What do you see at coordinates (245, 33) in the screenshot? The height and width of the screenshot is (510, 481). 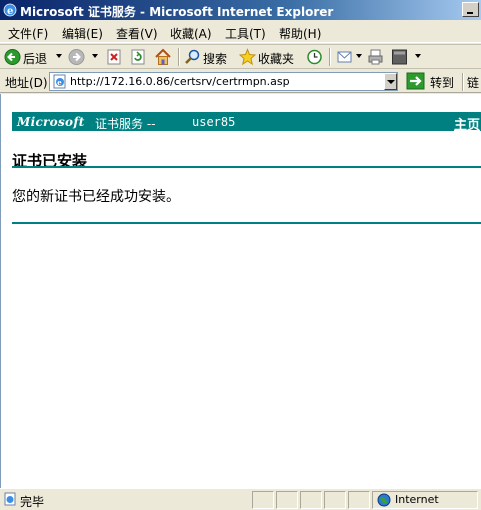 I see `menu-tools: 工具(T)` at bounding box center [245, 33].